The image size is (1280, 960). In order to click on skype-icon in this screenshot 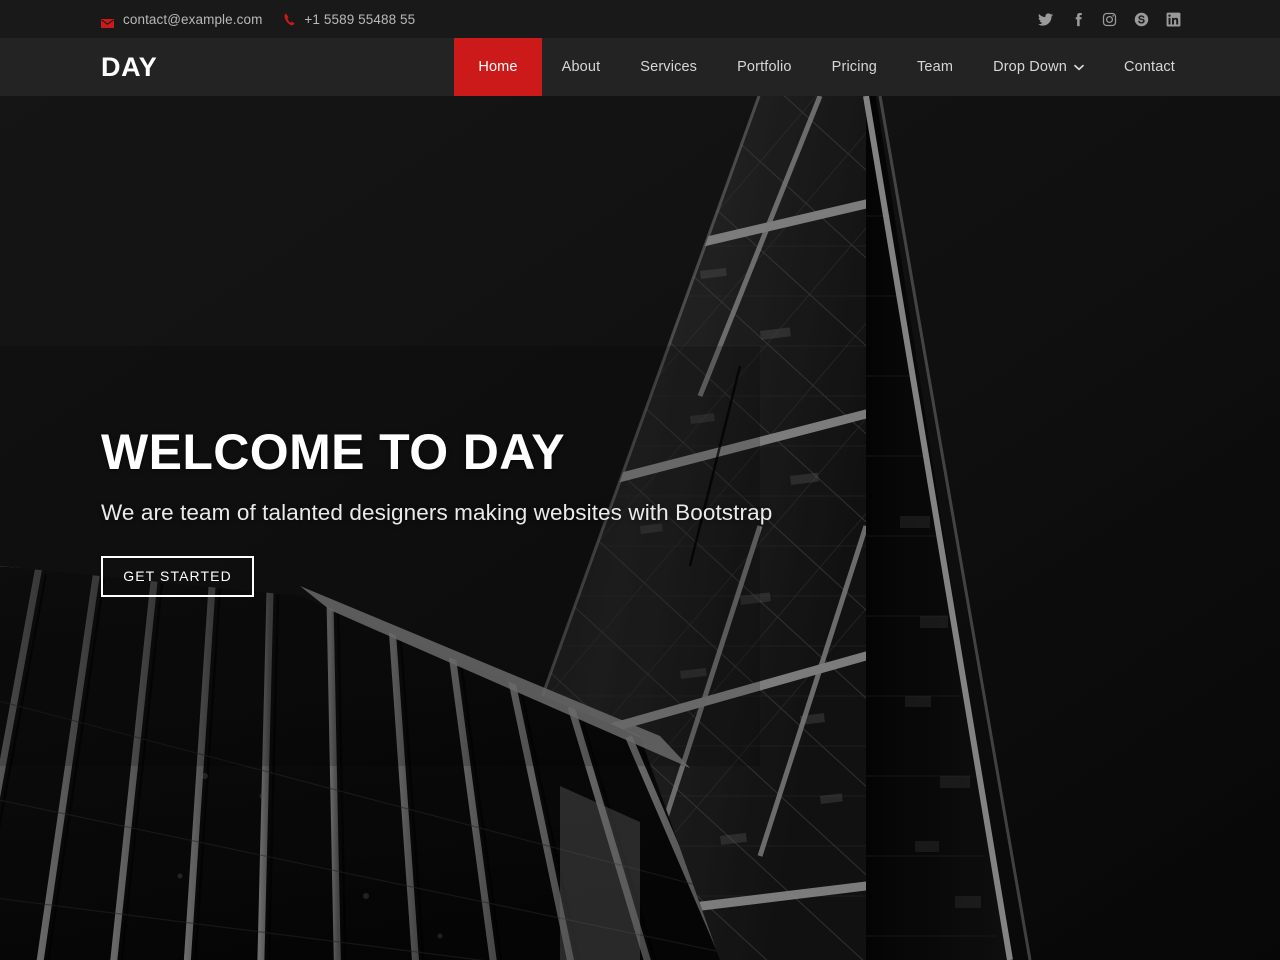, I will do `click(1141, 19)`.